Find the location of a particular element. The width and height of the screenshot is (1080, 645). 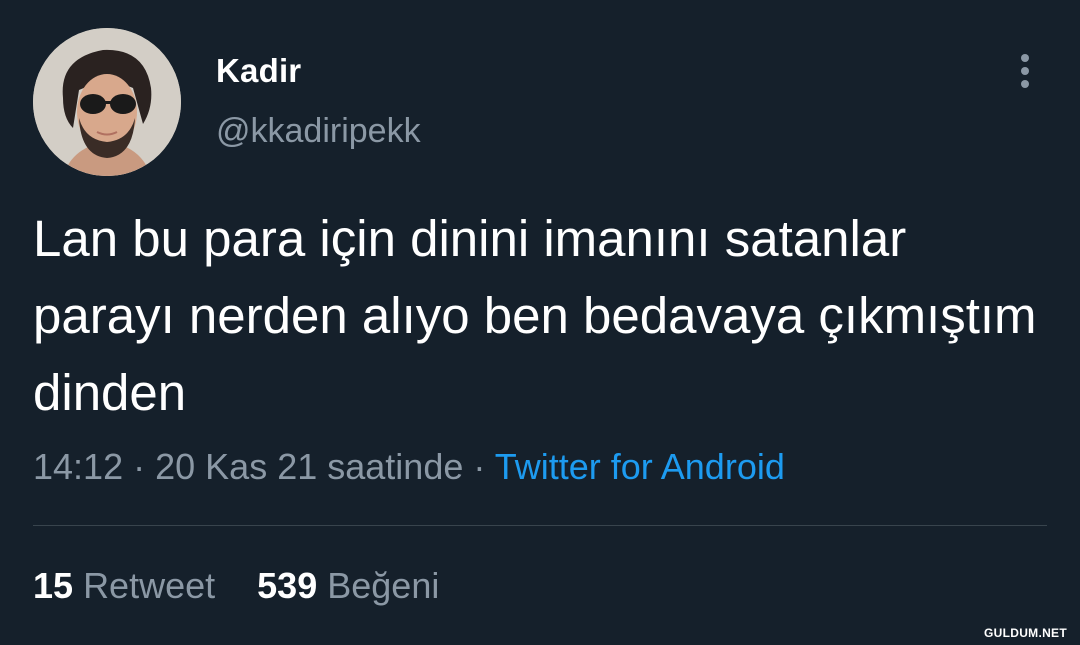

tweet-time: 14:12 is located at coordinates (78, 466).